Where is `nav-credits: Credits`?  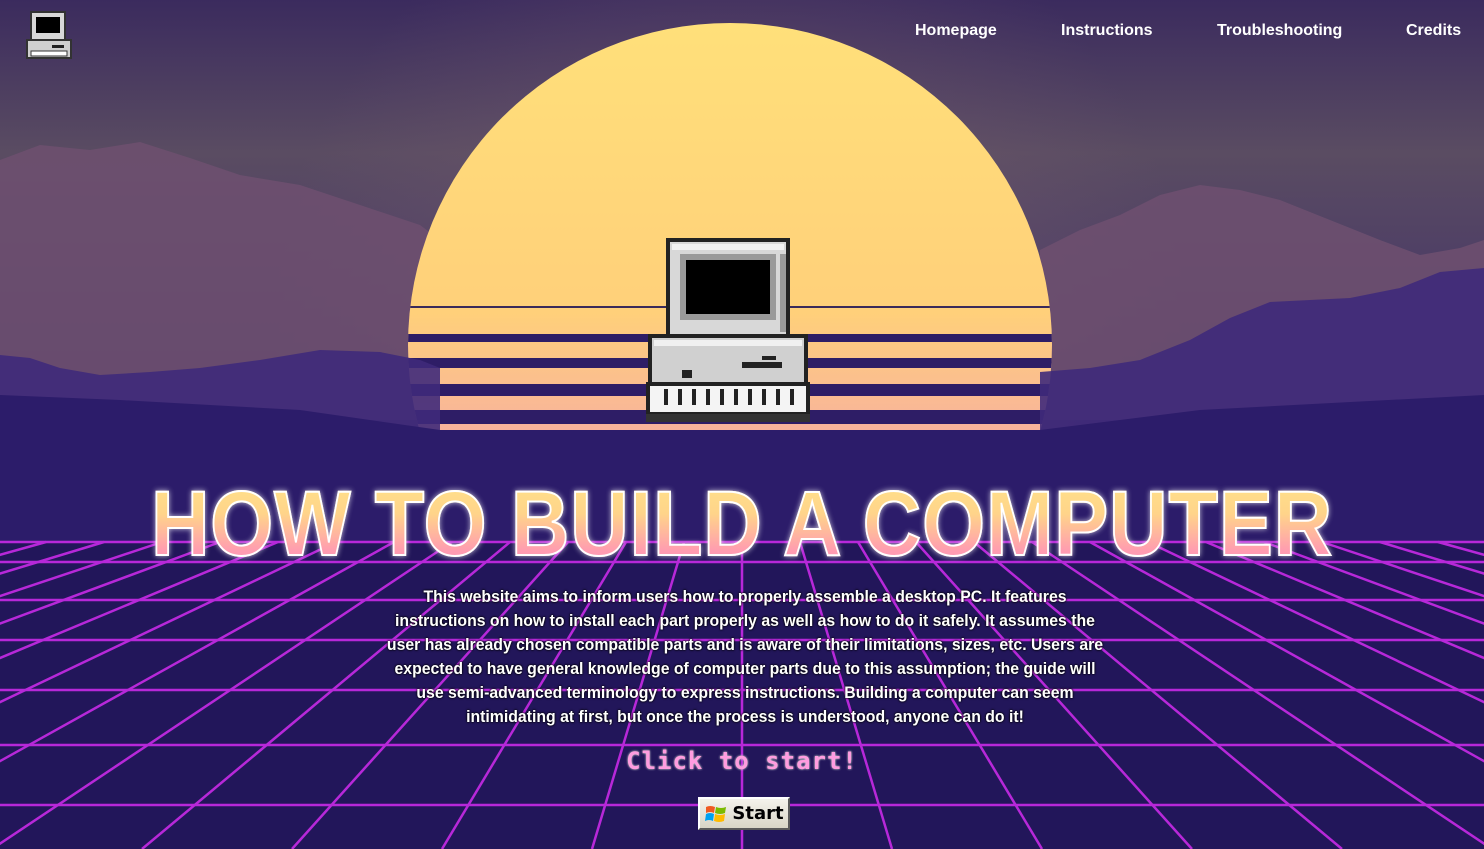 nav-credits: Credits is located at coordinates (1433, 31).